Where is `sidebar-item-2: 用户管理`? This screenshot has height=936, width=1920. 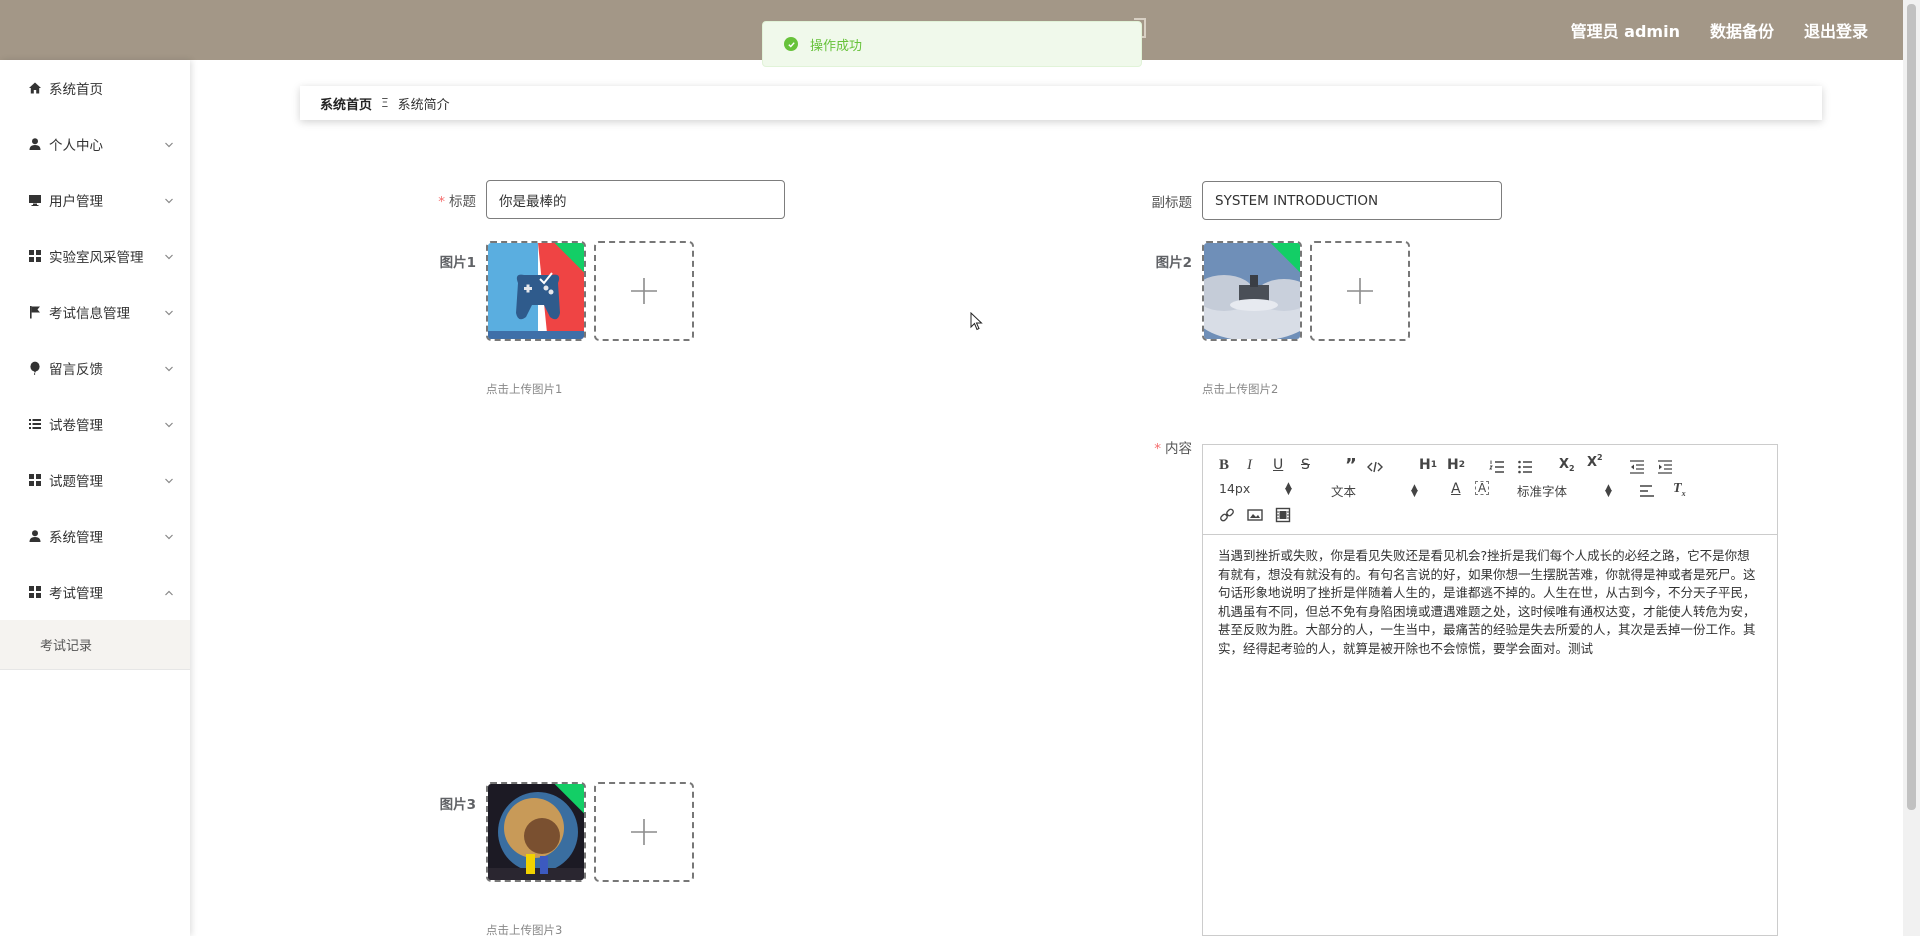
sidebar-item-2: 用户管理 is located at coordinates (95, 200).